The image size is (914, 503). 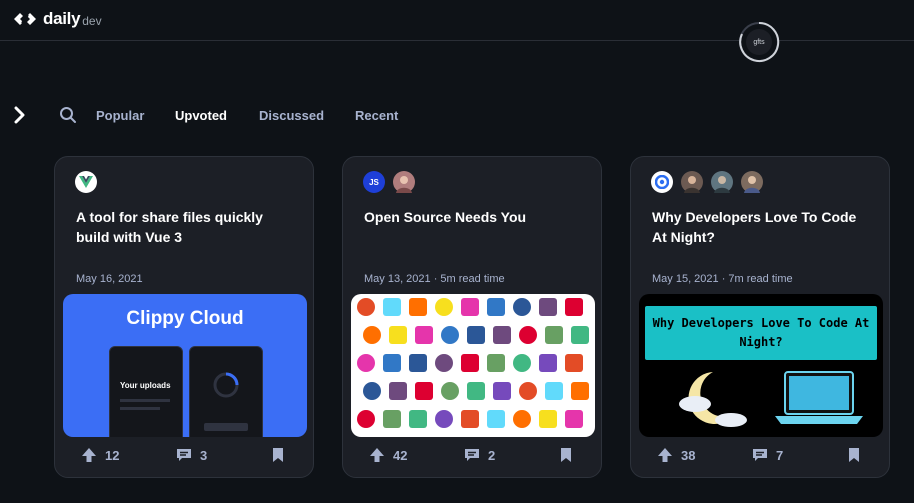 I want to click on post-thumbnail, so click(x=473, y=365).